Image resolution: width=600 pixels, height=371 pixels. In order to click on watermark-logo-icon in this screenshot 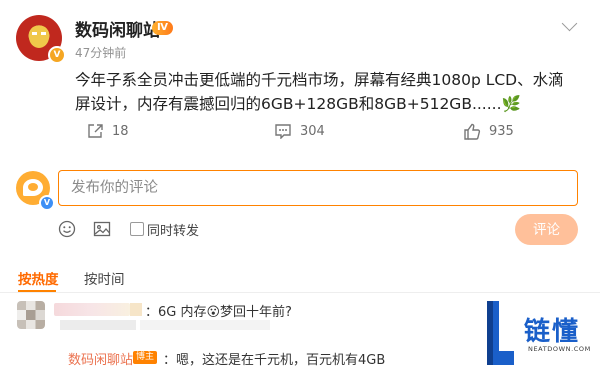, I will do `click(500, 333)`.